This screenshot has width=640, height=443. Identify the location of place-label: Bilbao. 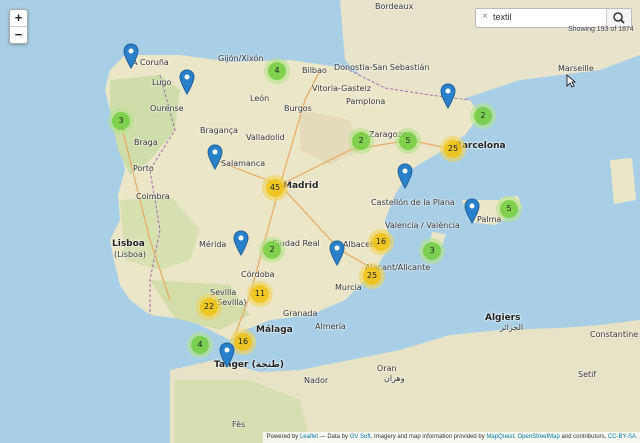
(314, 70).